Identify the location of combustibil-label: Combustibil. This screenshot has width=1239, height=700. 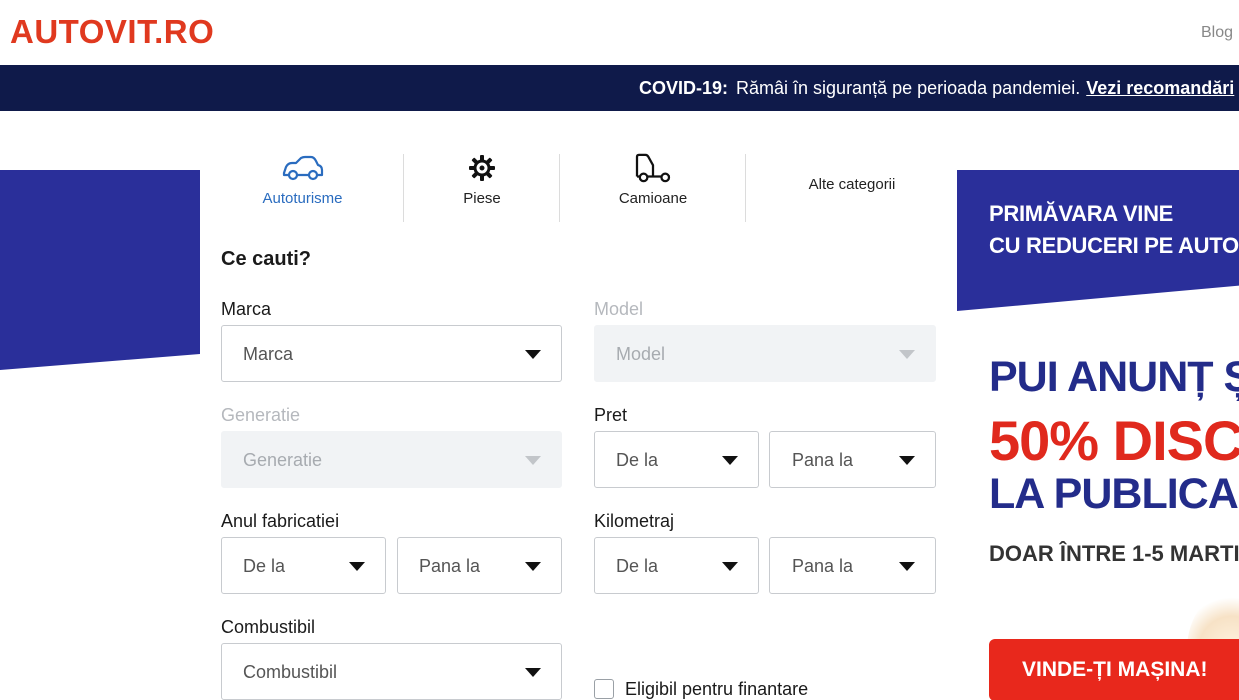
(268, 627).